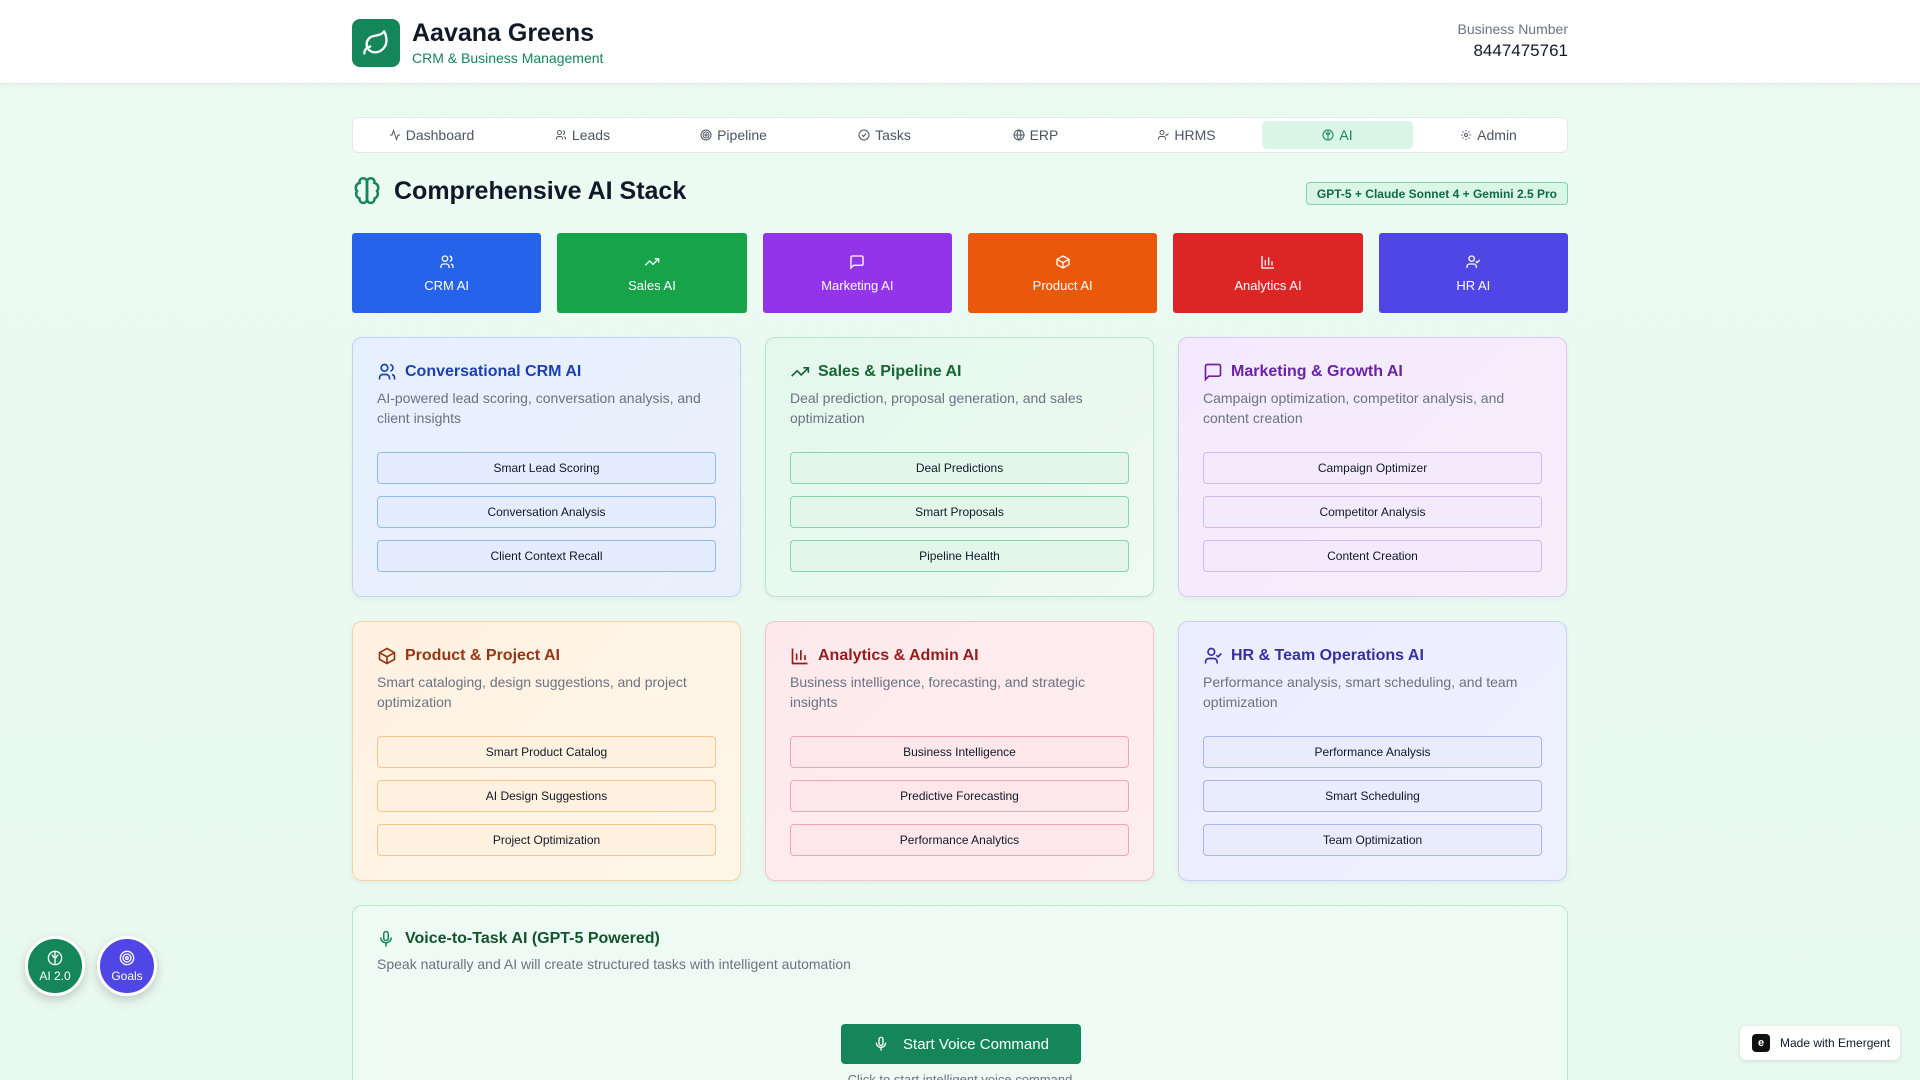 This screenshot has height=1080, width=1920. I want to click on made-with-label: Made with Emergent, so click(1835, 1043).